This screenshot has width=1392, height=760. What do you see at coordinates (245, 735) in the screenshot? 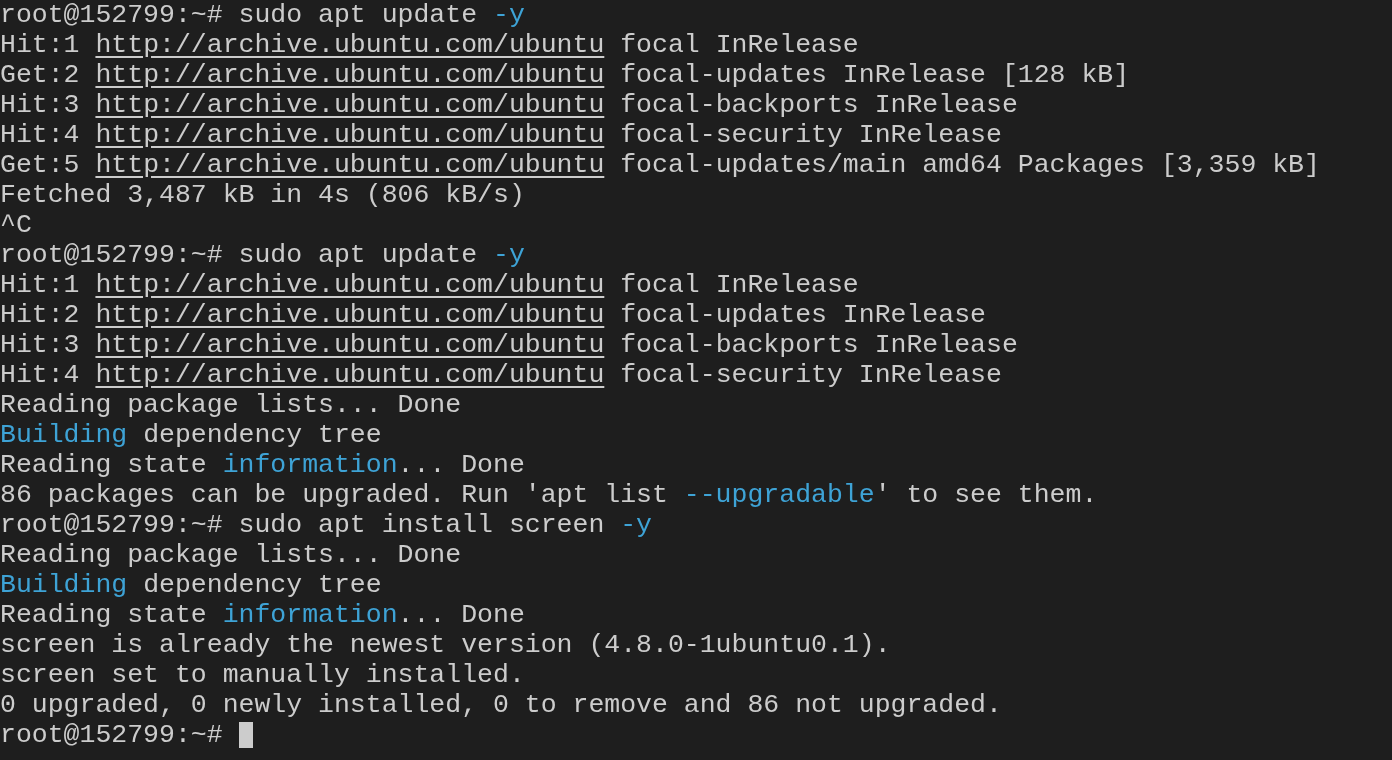
I see `text-cursor` at bounding box center [245, 735].